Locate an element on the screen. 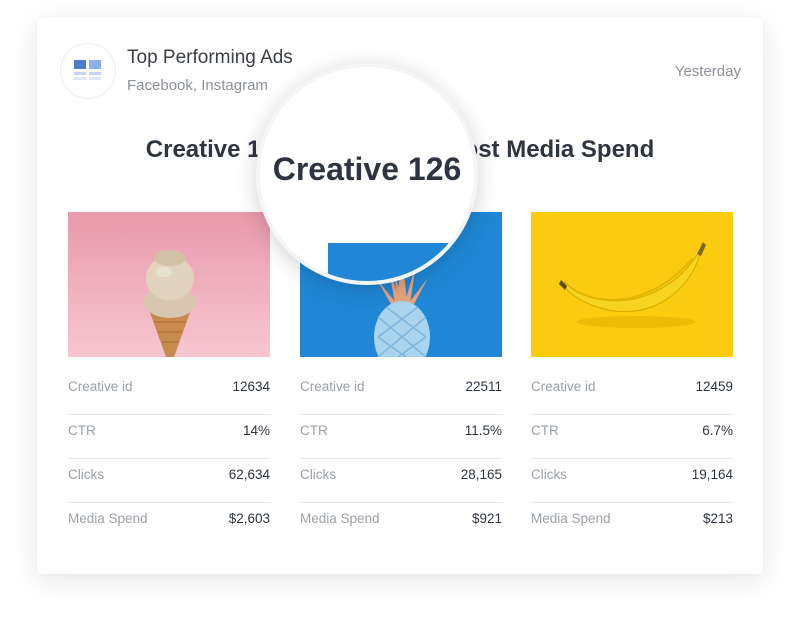 The height and width of the screenshot is (627, 800). stat-row-clicks: Clicks 28,165 is located at coordinates (401, 481).